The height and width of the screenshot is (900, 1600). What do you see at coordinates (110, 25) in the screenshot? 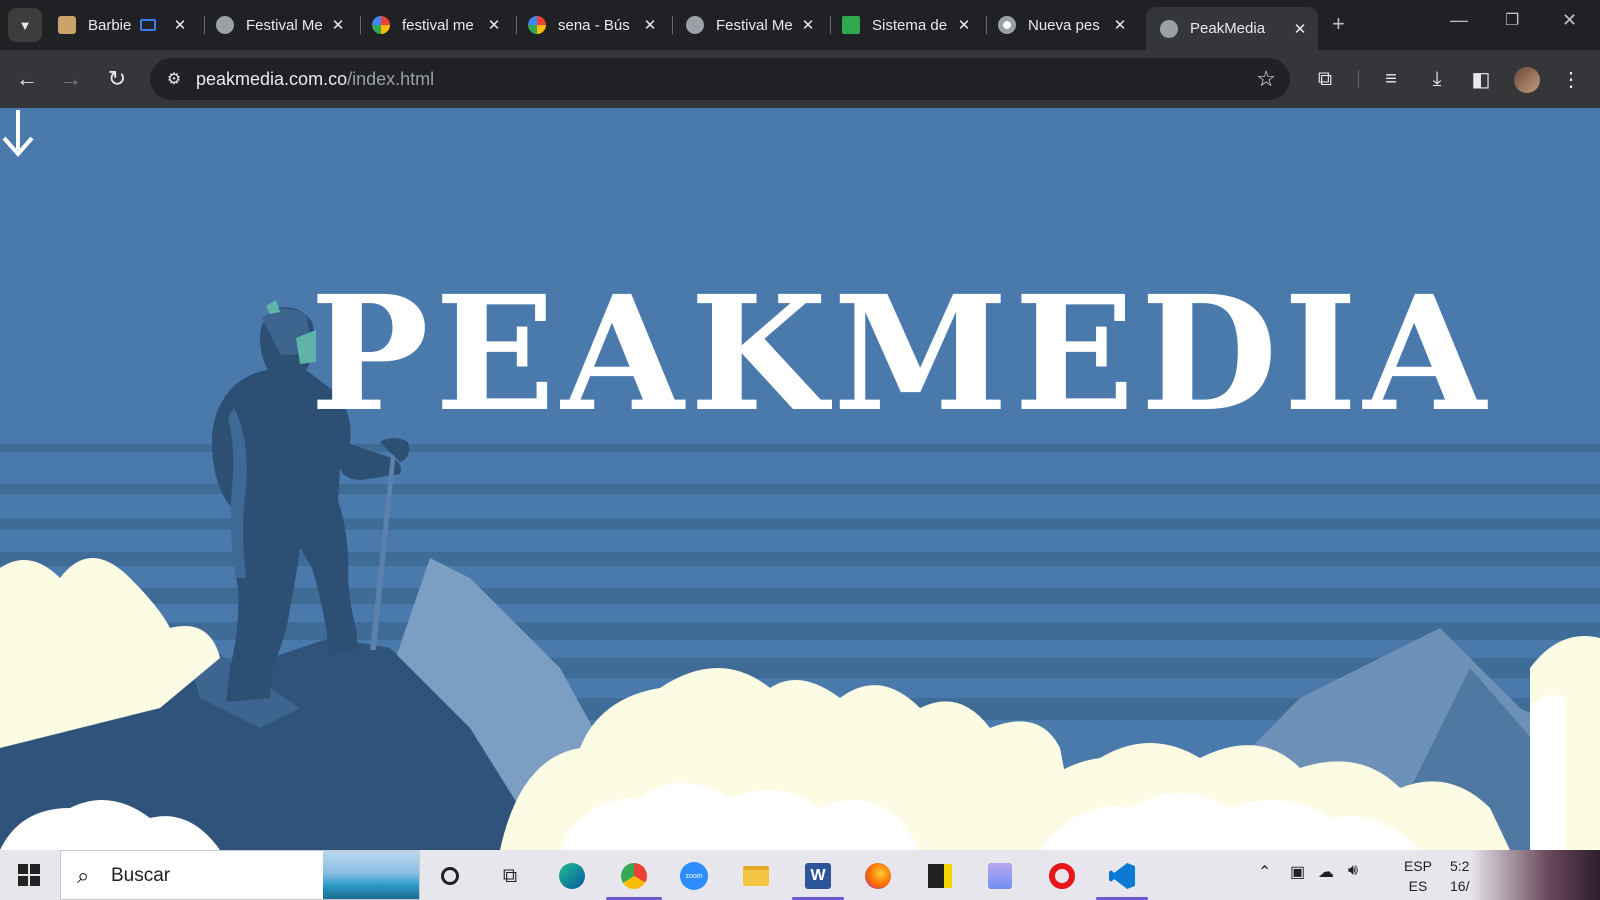
I see `tab-label: Barbie` at bounding box center [110, 25].